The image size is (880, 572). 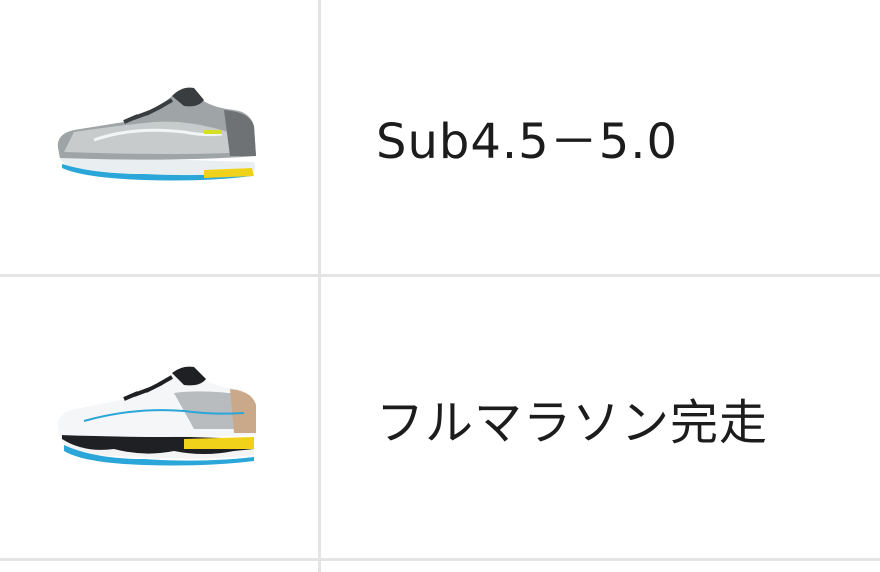 What do you see at coordinates (319, 286) in the screenshot?
I see `column-divider` at bounding box center [319, 286].